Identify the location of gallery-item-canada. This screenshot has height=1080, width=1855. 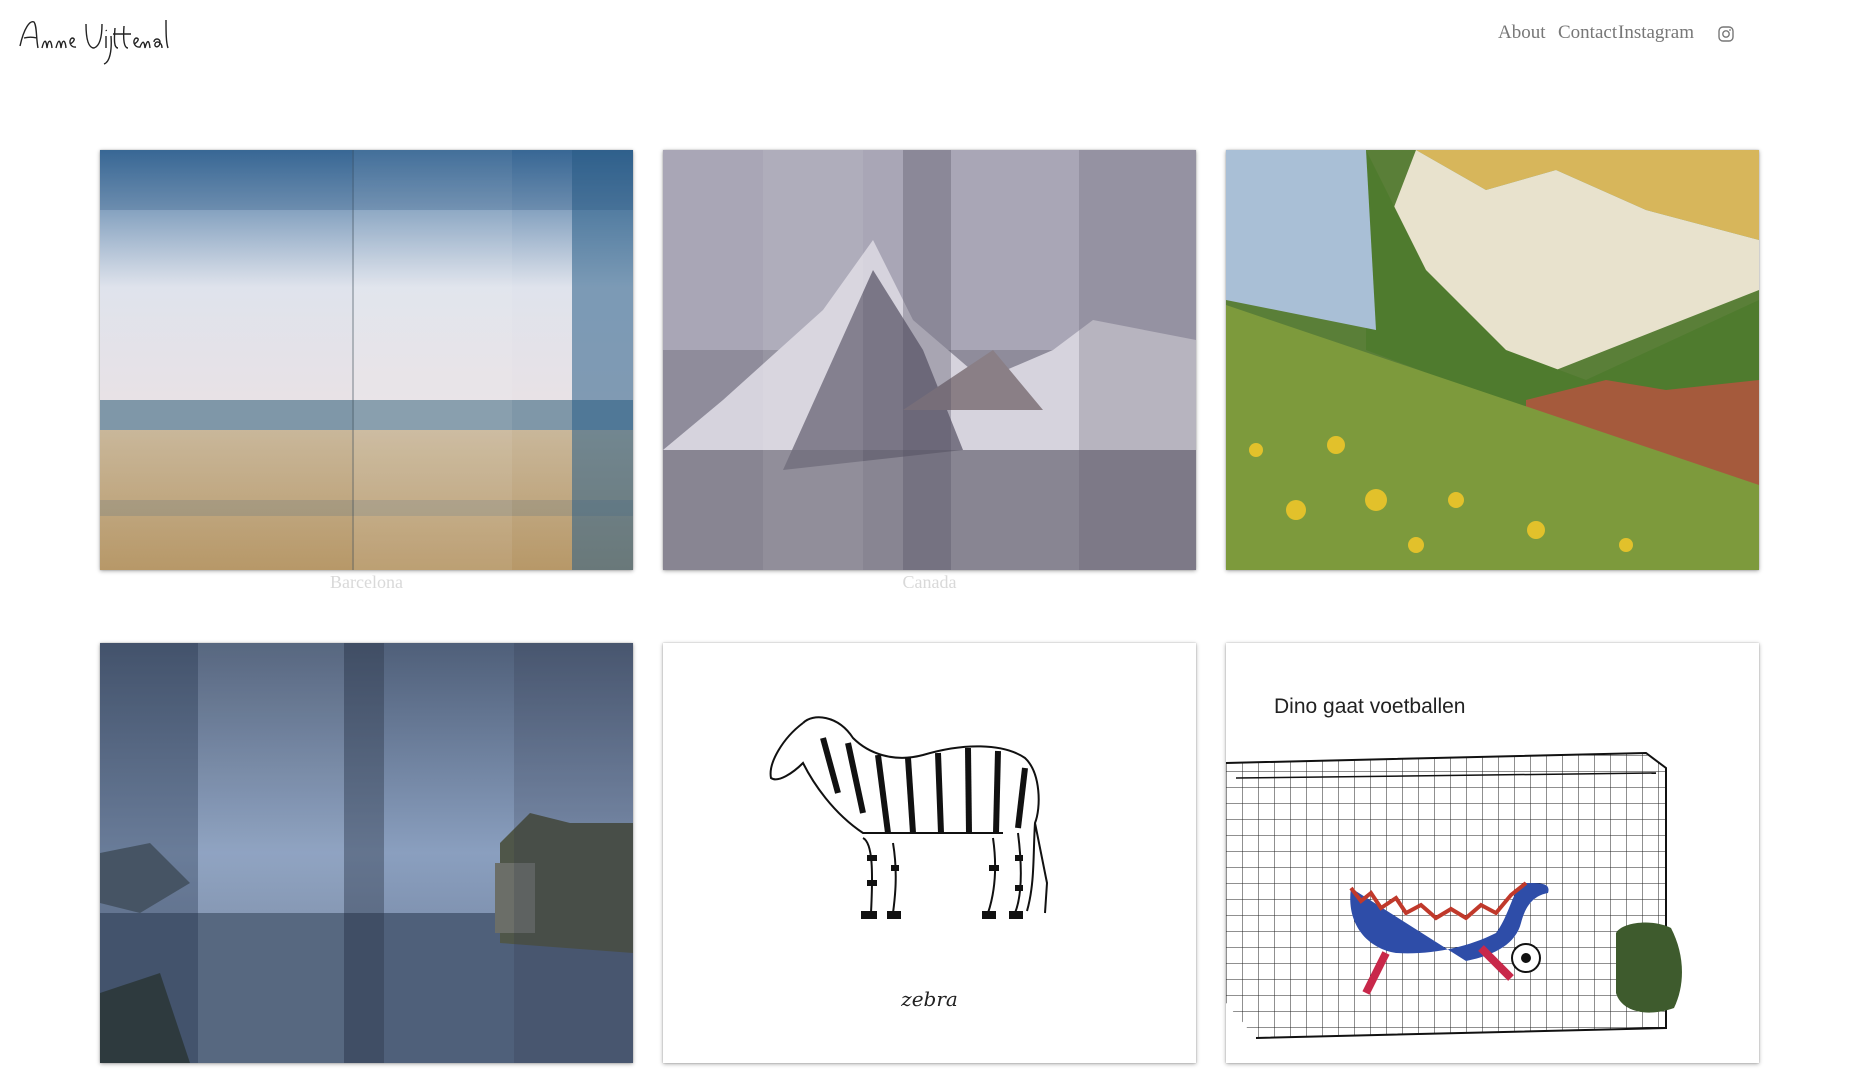
(929, 360).